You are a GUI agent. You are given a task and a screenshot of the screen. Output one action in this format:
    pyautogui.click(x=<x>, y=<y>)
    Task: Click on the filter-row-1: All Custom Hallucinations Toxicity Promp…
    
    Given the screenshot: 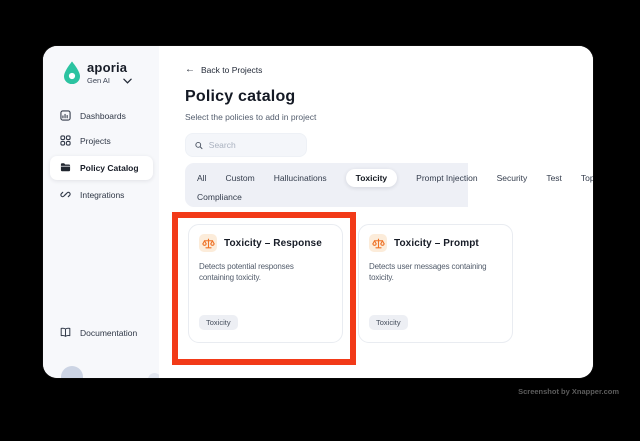 What is the action you would take?
    pyautogui.click(x=395, y=178)
    